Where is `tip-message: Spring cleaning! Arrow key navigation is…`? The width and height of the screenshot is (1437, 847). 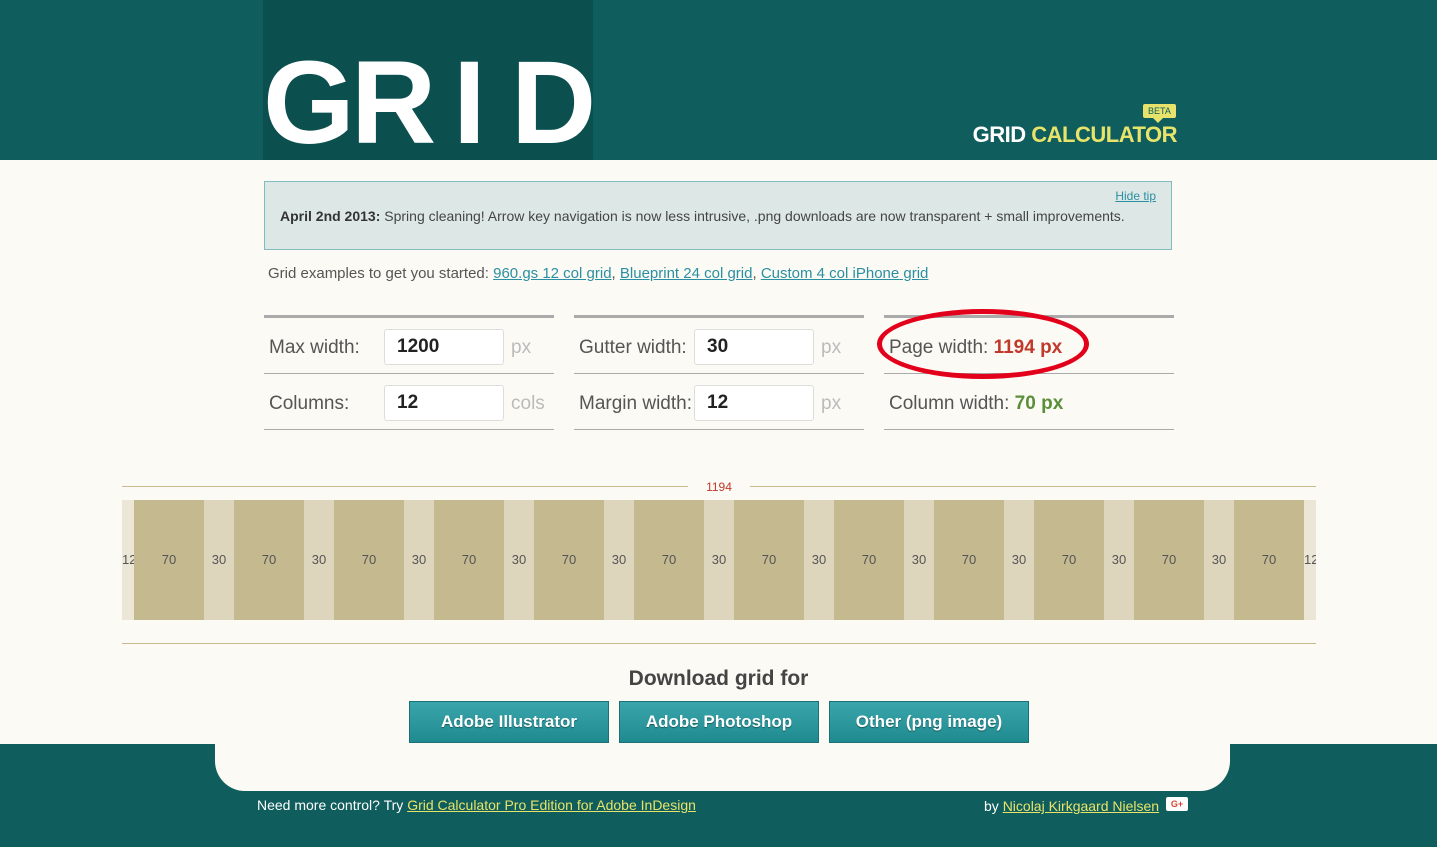
tip-message: Spring cleaning! Arrow key navigation is… is located at coordinates (754, 216).